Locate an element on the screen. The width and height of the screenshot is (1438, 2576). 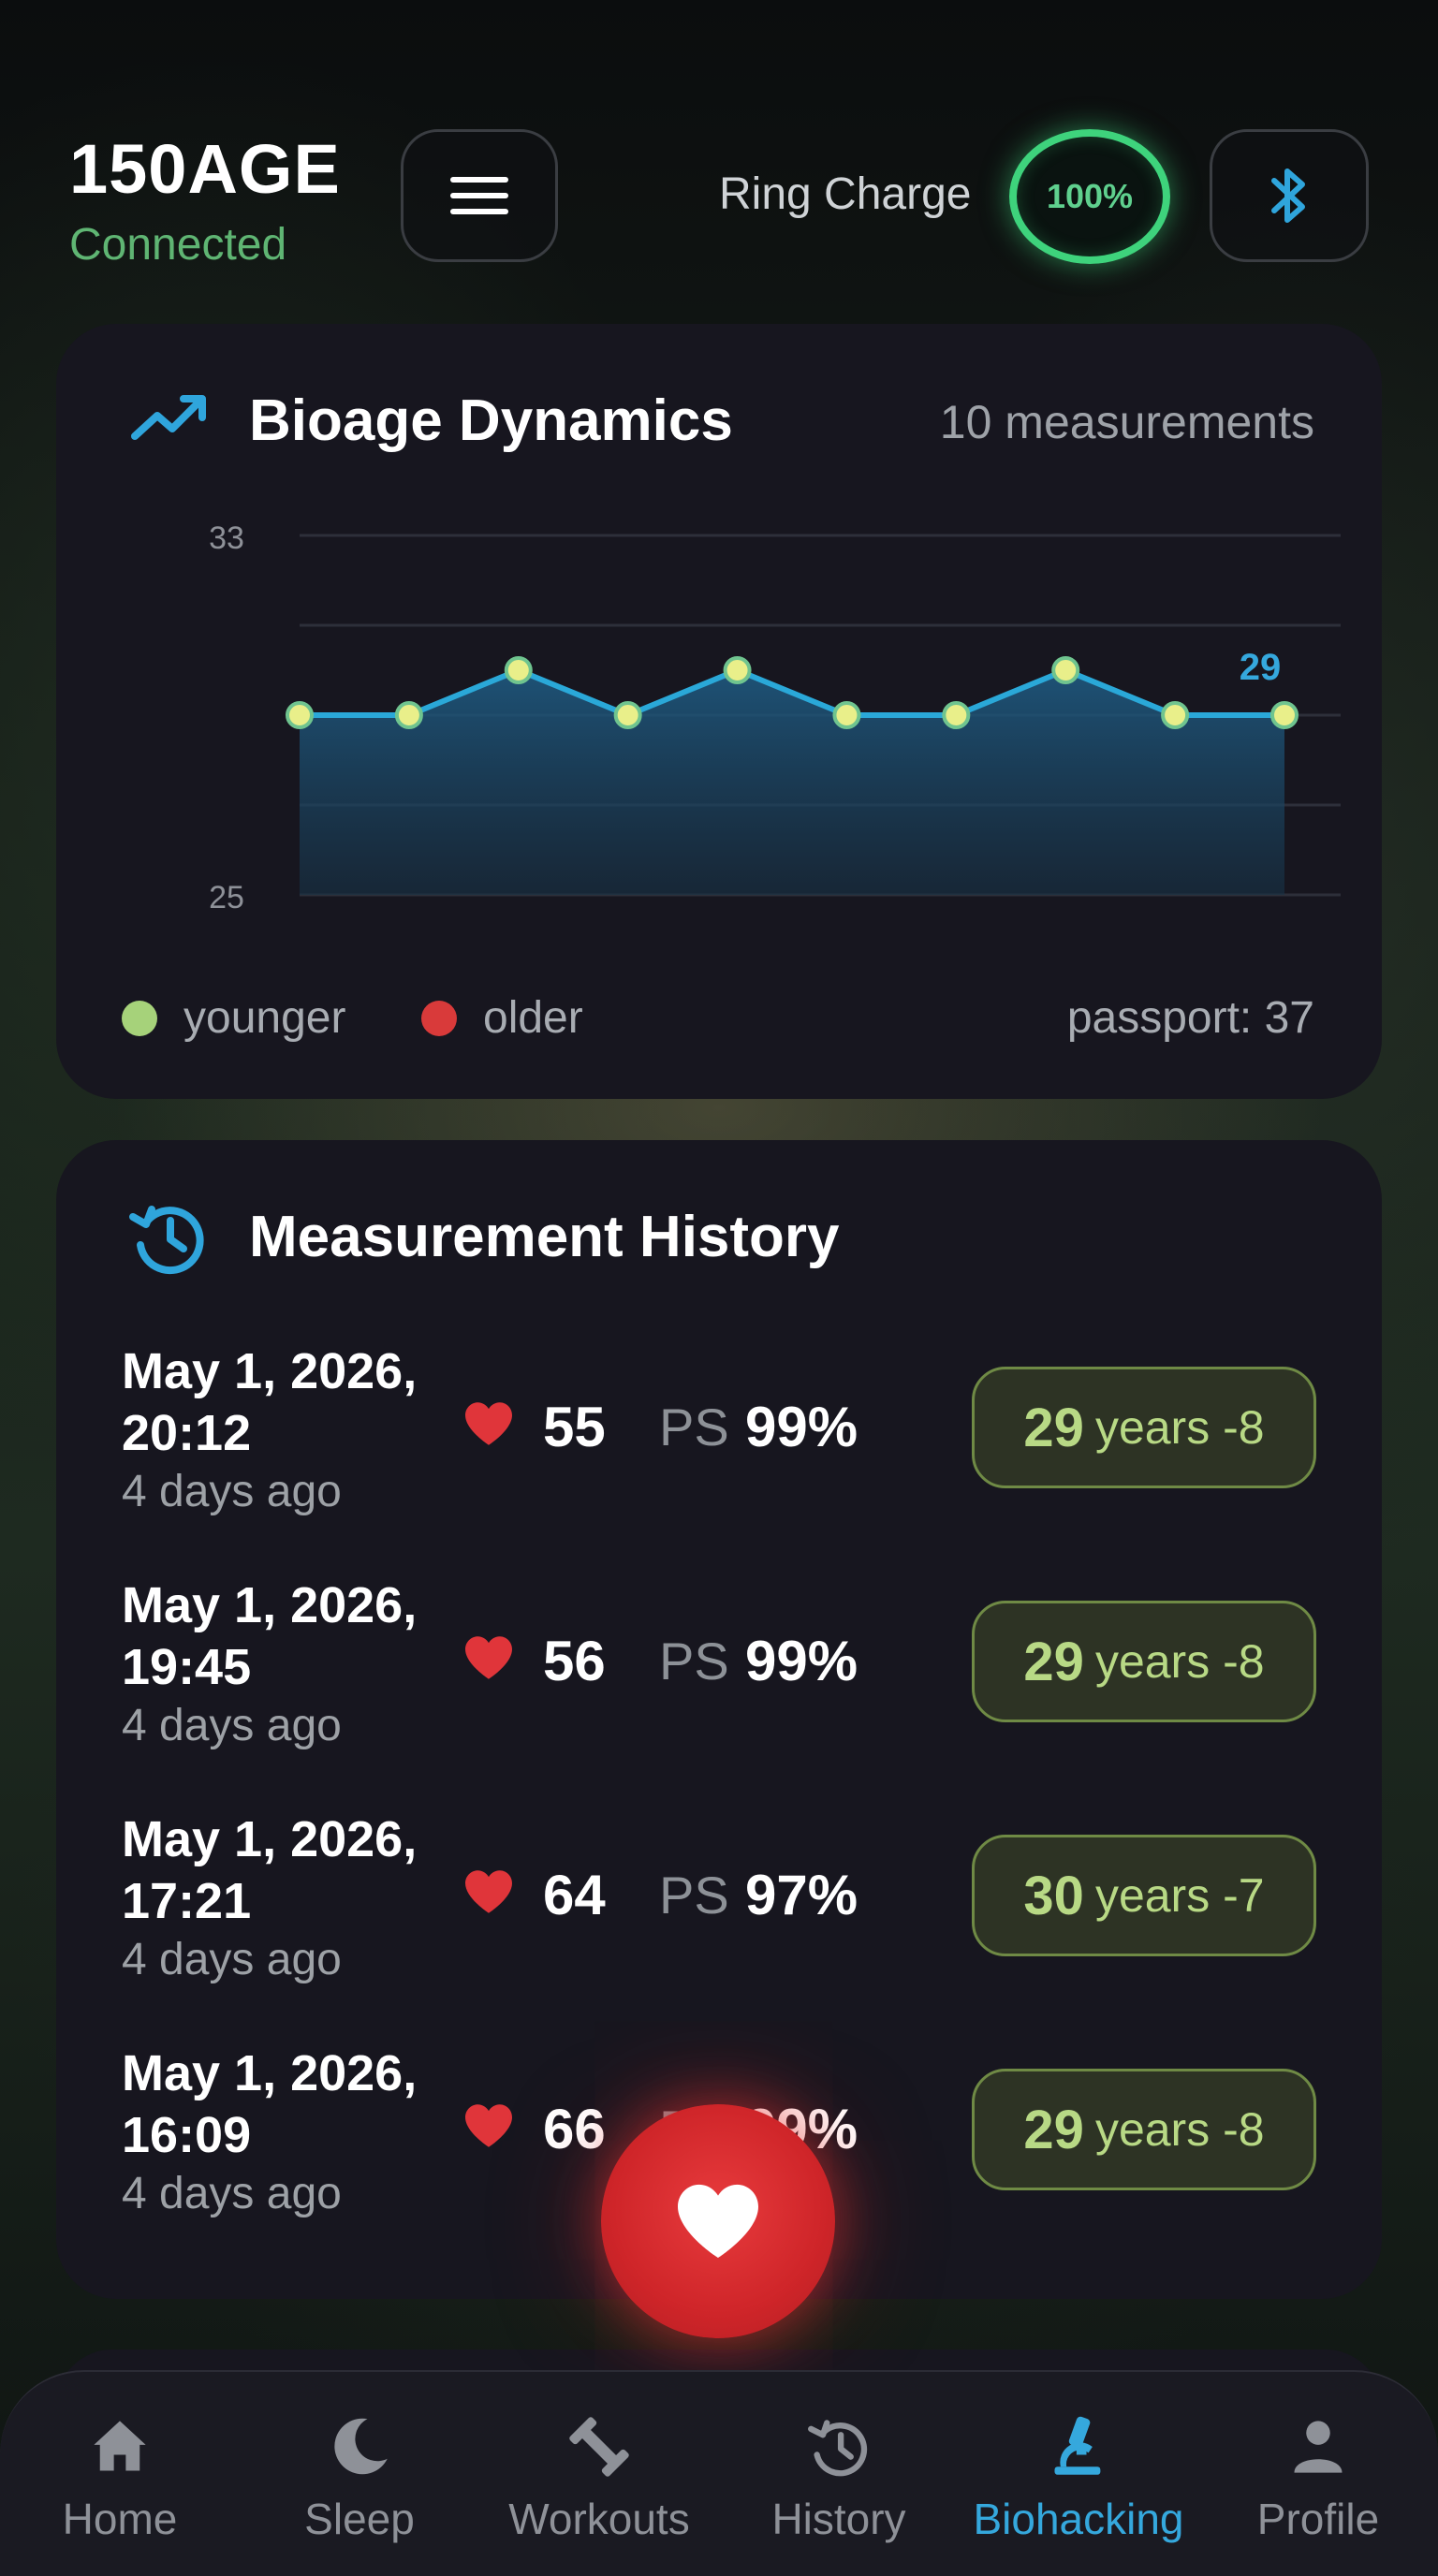
nav-item-workouts: Workouts is located at coordinates (599, 2474).